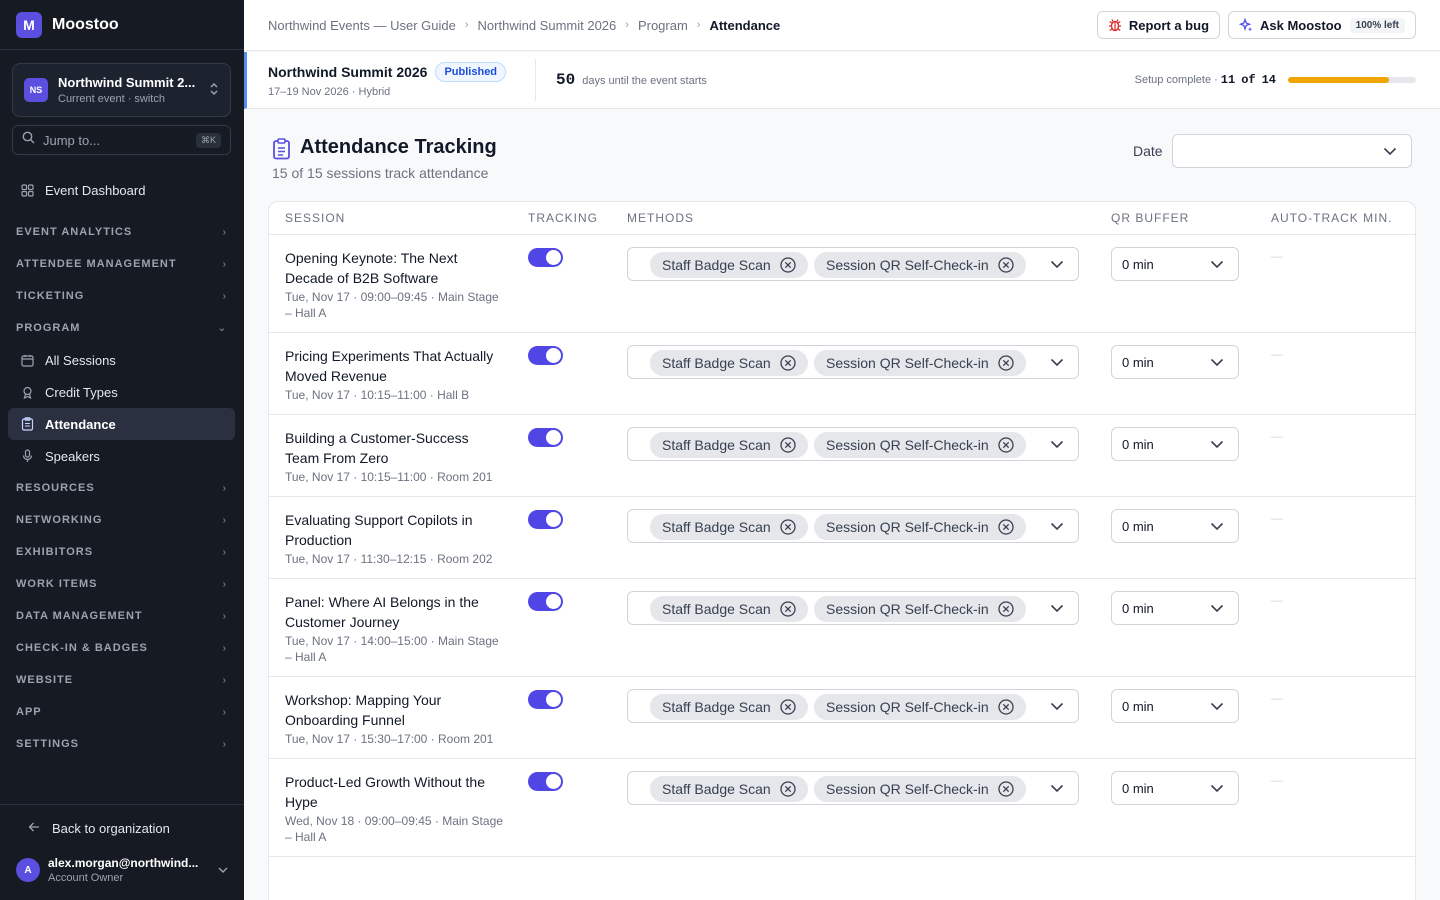 Image resolution: width=1440 pixels, height=900 pixels. Describe the element at coordinates (79, 616) in the screenshot. I see `sidebar-section-label: DATA MANAGEMENT` at that location.